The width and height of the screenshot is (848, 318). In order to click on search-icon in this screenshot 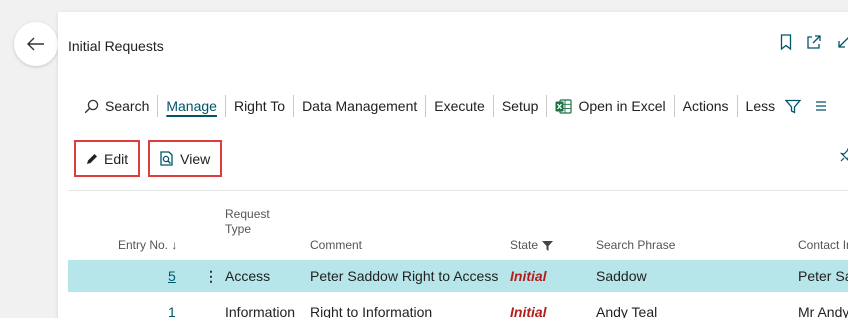, I will do `click(91, 106)`.